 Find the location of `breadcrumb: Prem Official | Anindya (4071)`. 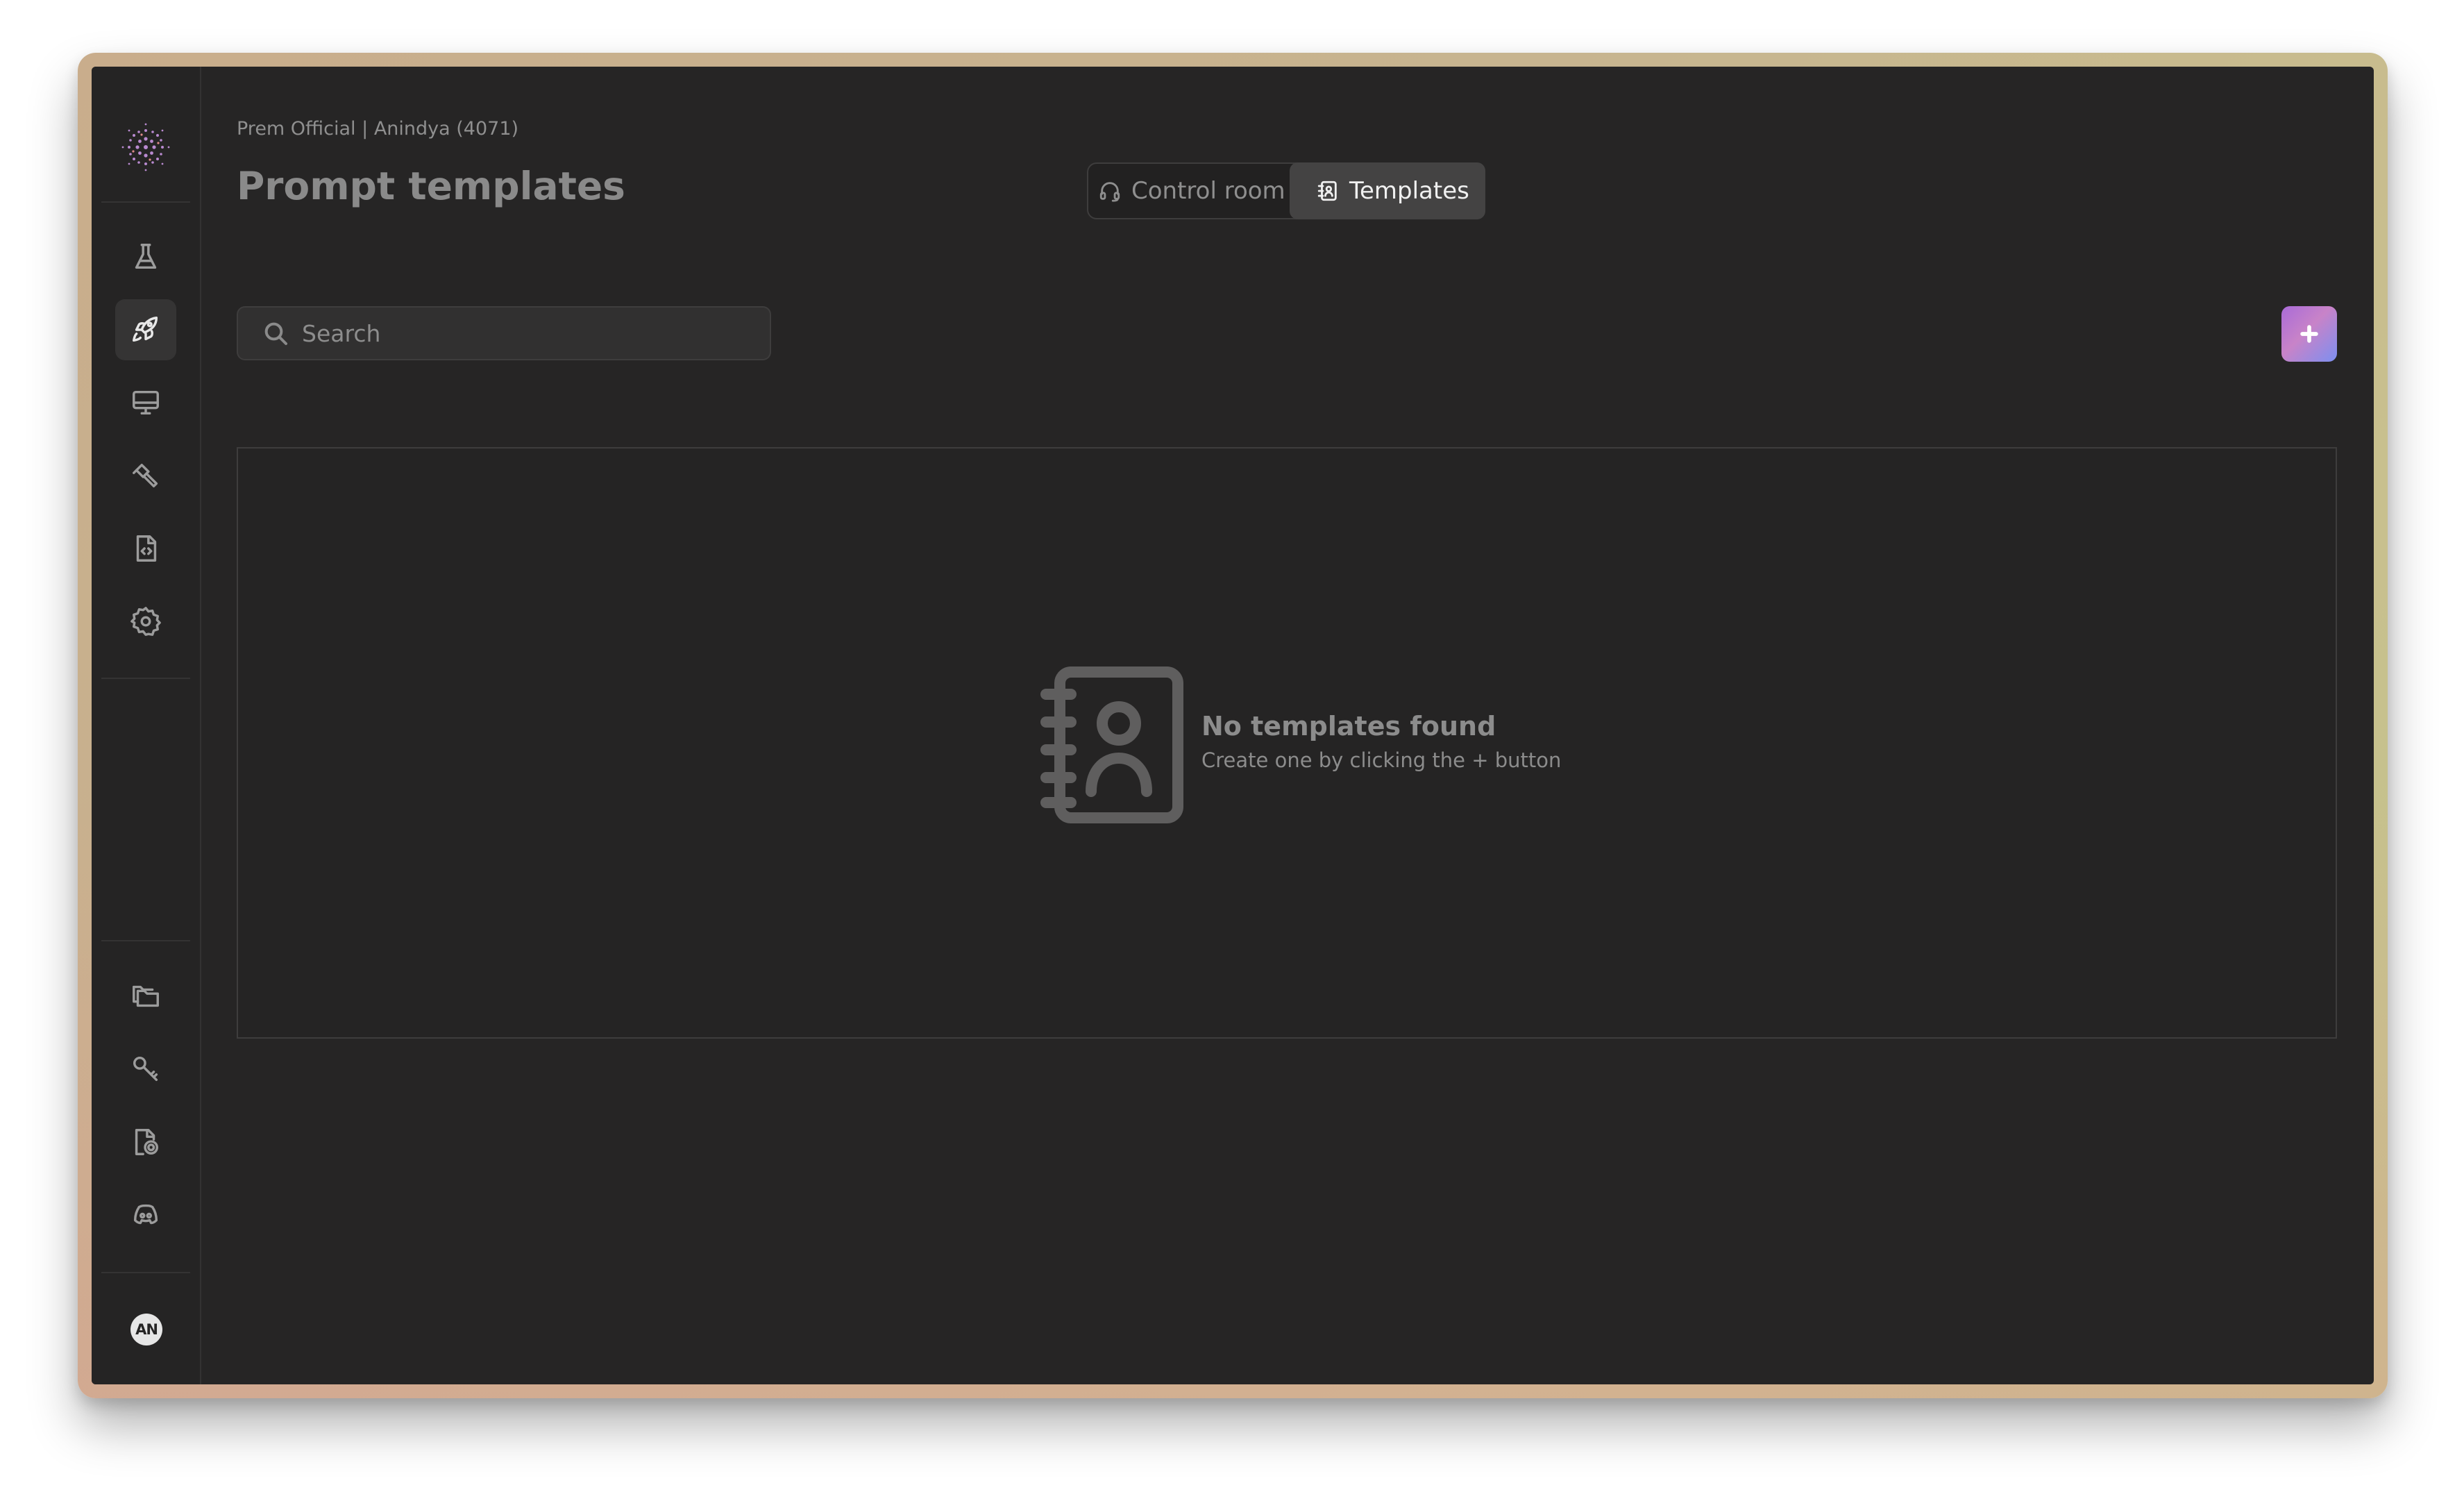

breadcrumb: Prem Official | Anindya (4071) is located at coordinates (378, 129).